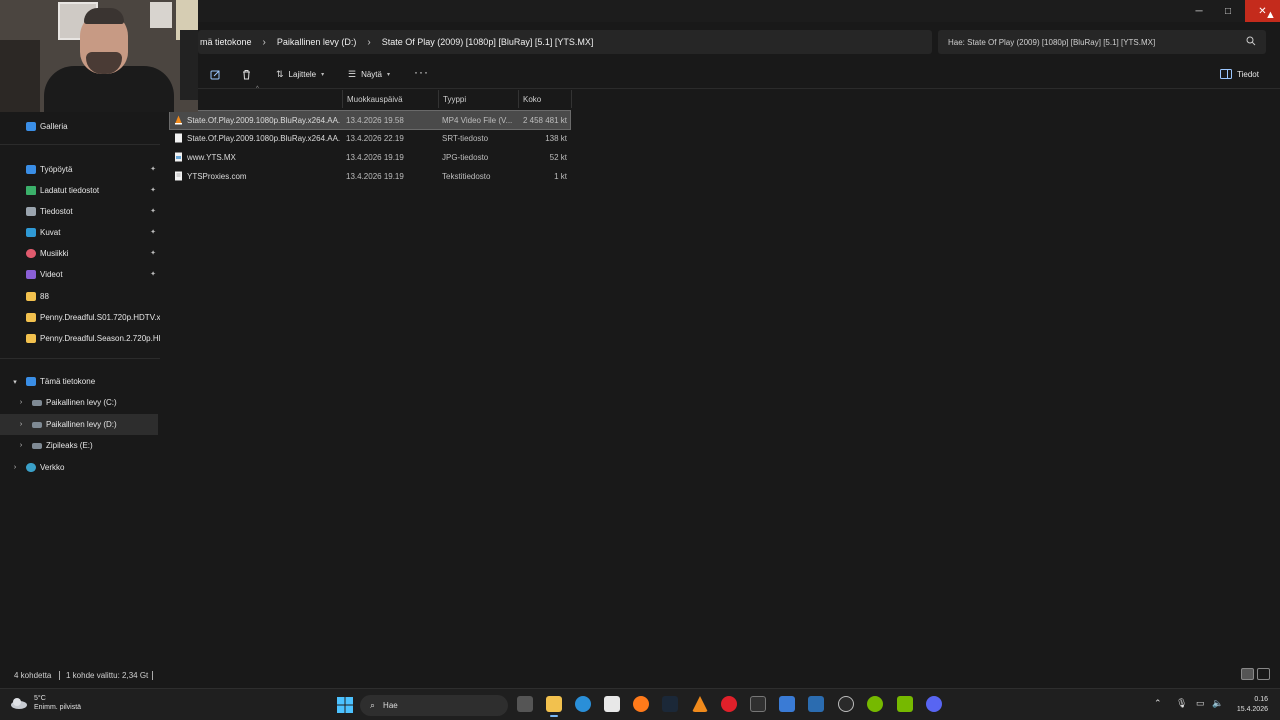  I want to click on app-icon, so click(816, 704).